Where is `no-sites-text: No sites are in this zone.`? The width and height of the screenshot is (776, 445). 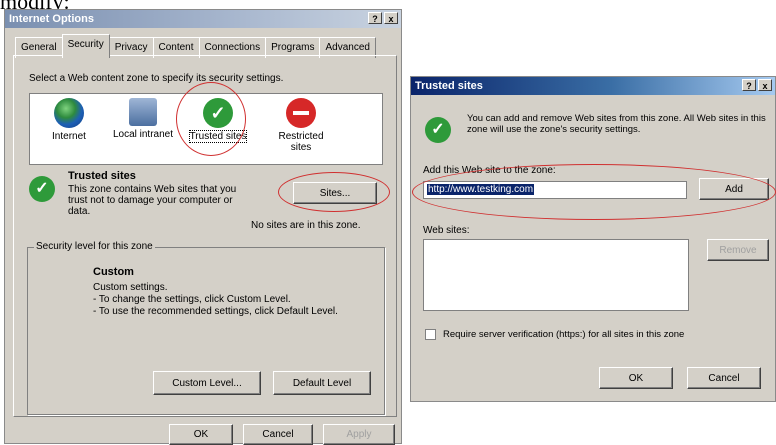 no-sites-text: No sites are in this zone. is located at coordinates (306, 225).